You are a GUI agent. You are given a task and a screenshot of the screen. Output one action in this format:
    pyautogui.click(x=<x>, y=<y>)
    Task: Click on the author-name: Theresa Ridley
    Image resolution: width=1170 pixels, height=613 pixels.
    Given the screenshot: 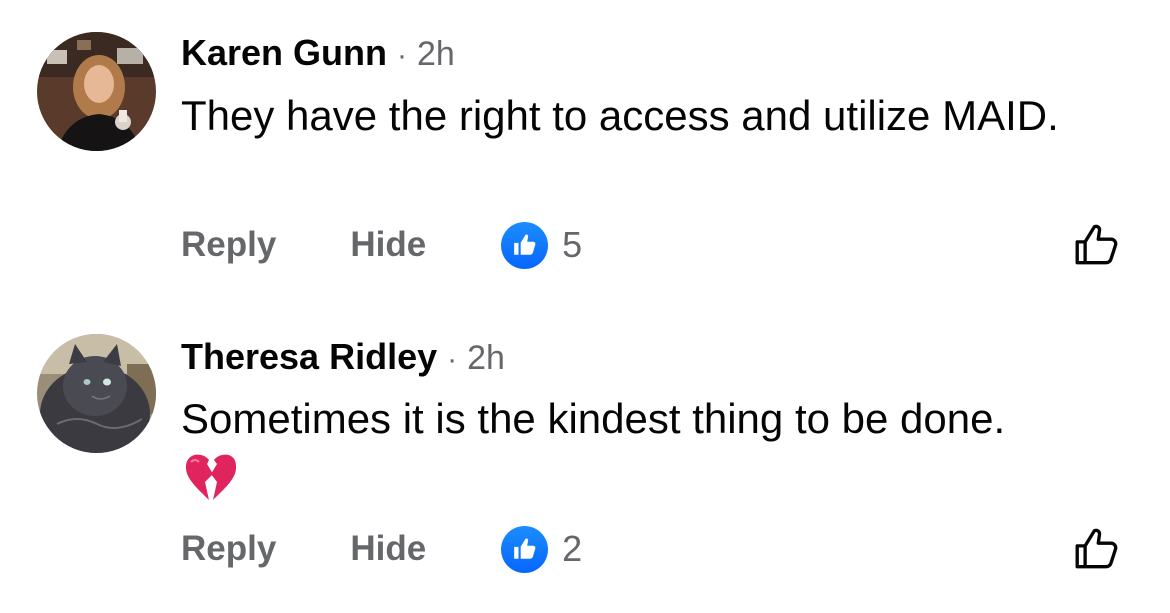 What is the action you would take?
    pyautogui.click(x=309, y=356)
    